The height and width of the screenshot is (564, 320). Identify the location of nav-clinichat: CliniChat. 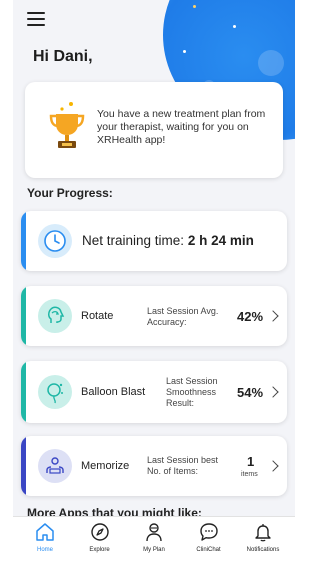
(209, 537).